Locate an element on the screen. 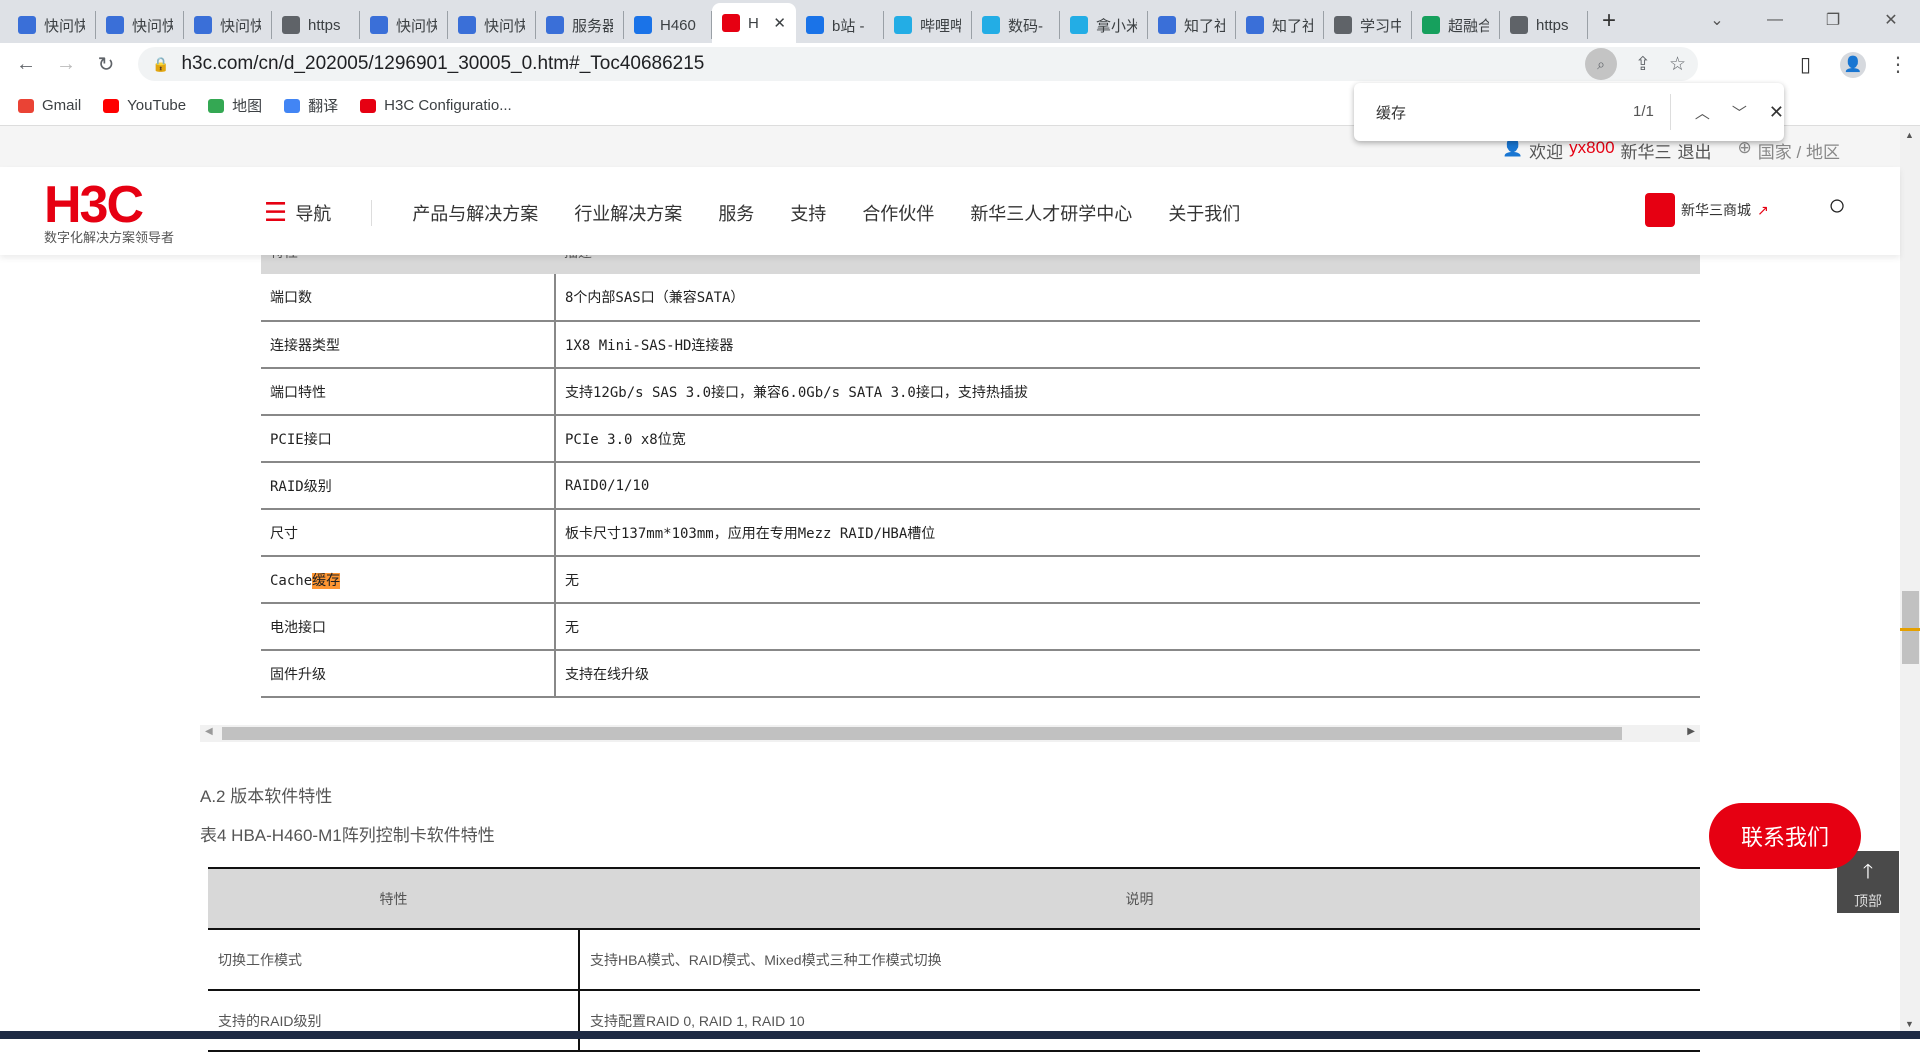  menu-item: 产品与解决方案 is located at coordinates (475, 213).